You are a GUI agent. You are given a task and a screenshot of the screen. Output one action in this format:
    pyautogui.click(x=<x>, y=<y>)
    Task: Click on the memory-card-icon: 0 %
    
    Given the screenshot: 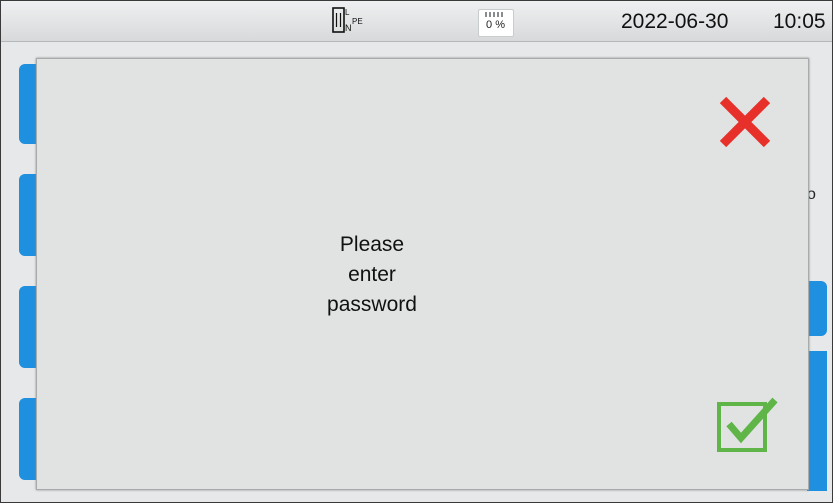 What is the action you would take?
    pyautogui.click(x=496, y=23)
    